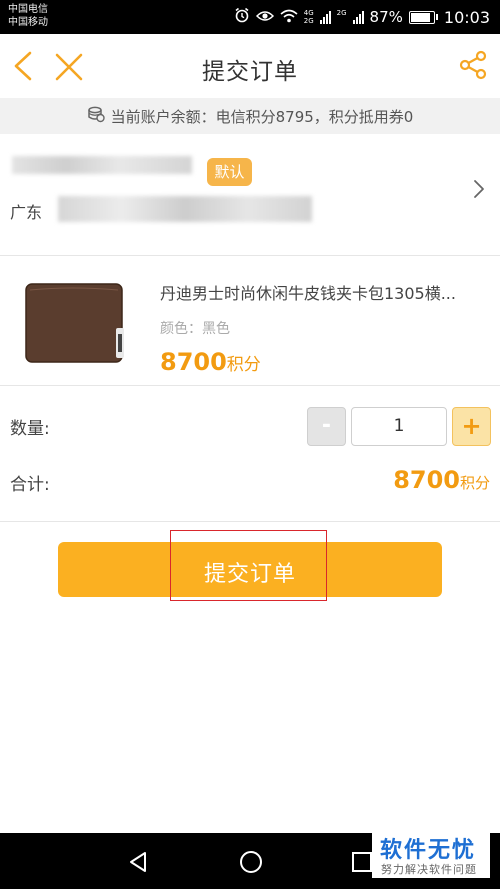  I want to click on quantity-row: 数量: - 1 +, so click(250, 419).